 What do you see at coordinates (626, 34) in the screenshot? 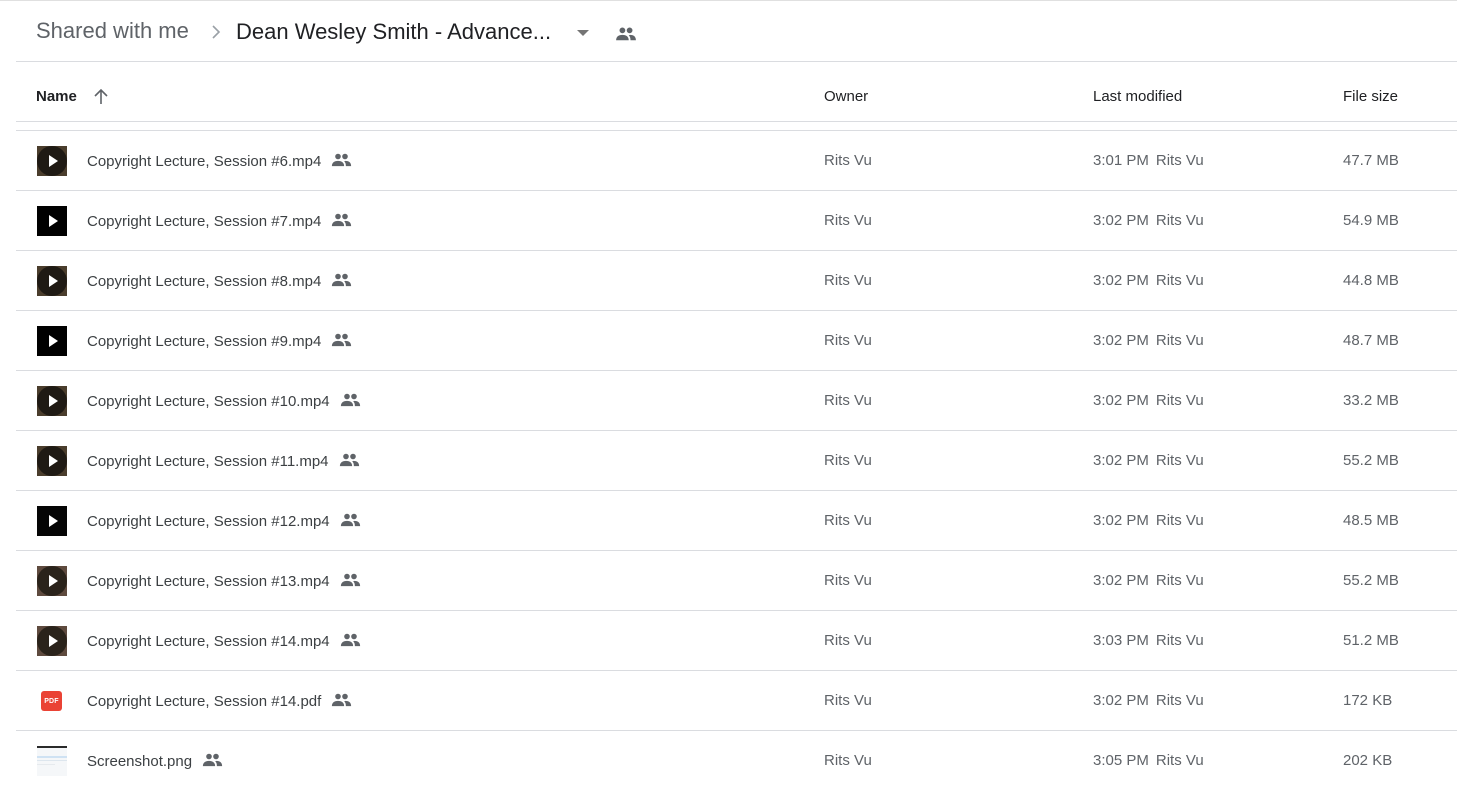
I see `shared-folder-icon` at bounding box center [626, 34].